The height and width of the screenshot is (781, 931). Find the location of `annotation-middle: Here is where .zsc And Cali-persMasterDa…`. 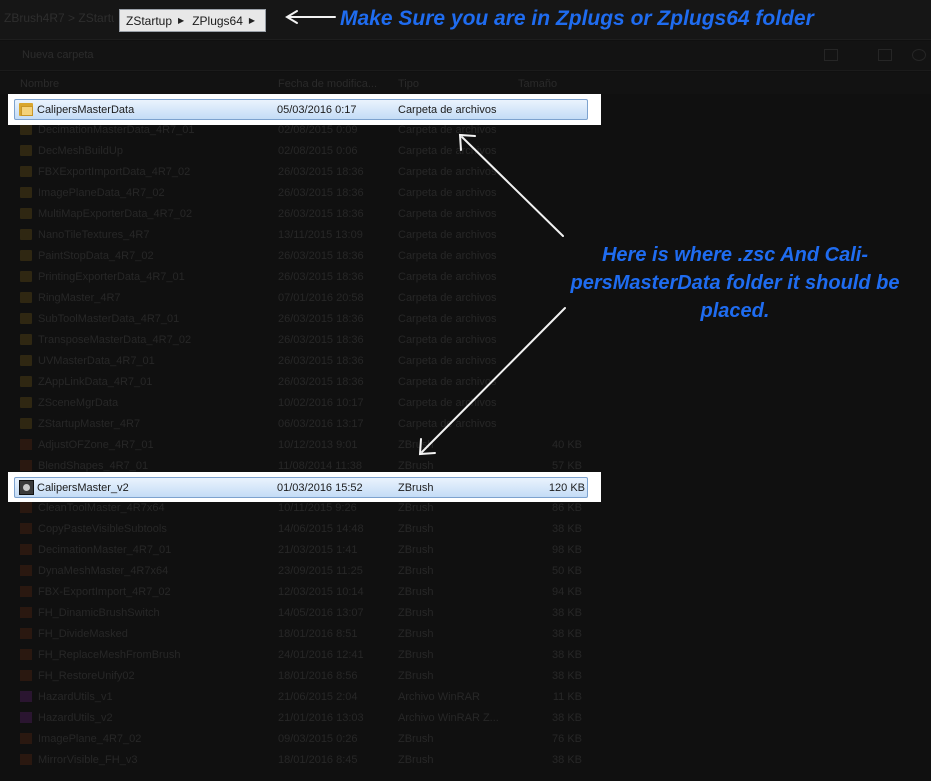

annotation-middle: Here is where .zsc And Cali-persMasterDa… is located at coordinates (735, 283).